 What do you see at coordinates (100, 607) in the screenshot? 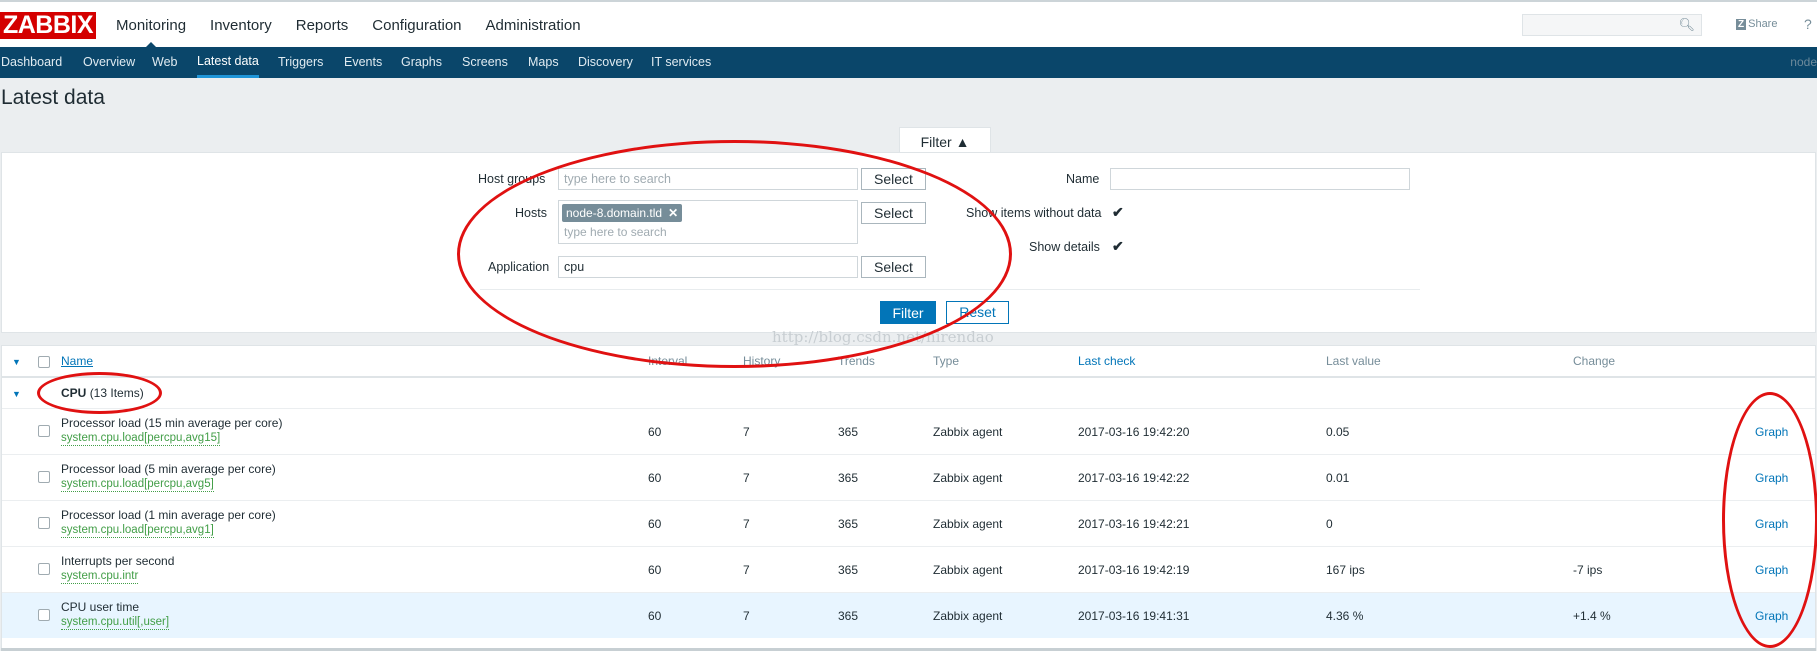
I see `item-name: CPU user time` at bounding box center [100, 607].